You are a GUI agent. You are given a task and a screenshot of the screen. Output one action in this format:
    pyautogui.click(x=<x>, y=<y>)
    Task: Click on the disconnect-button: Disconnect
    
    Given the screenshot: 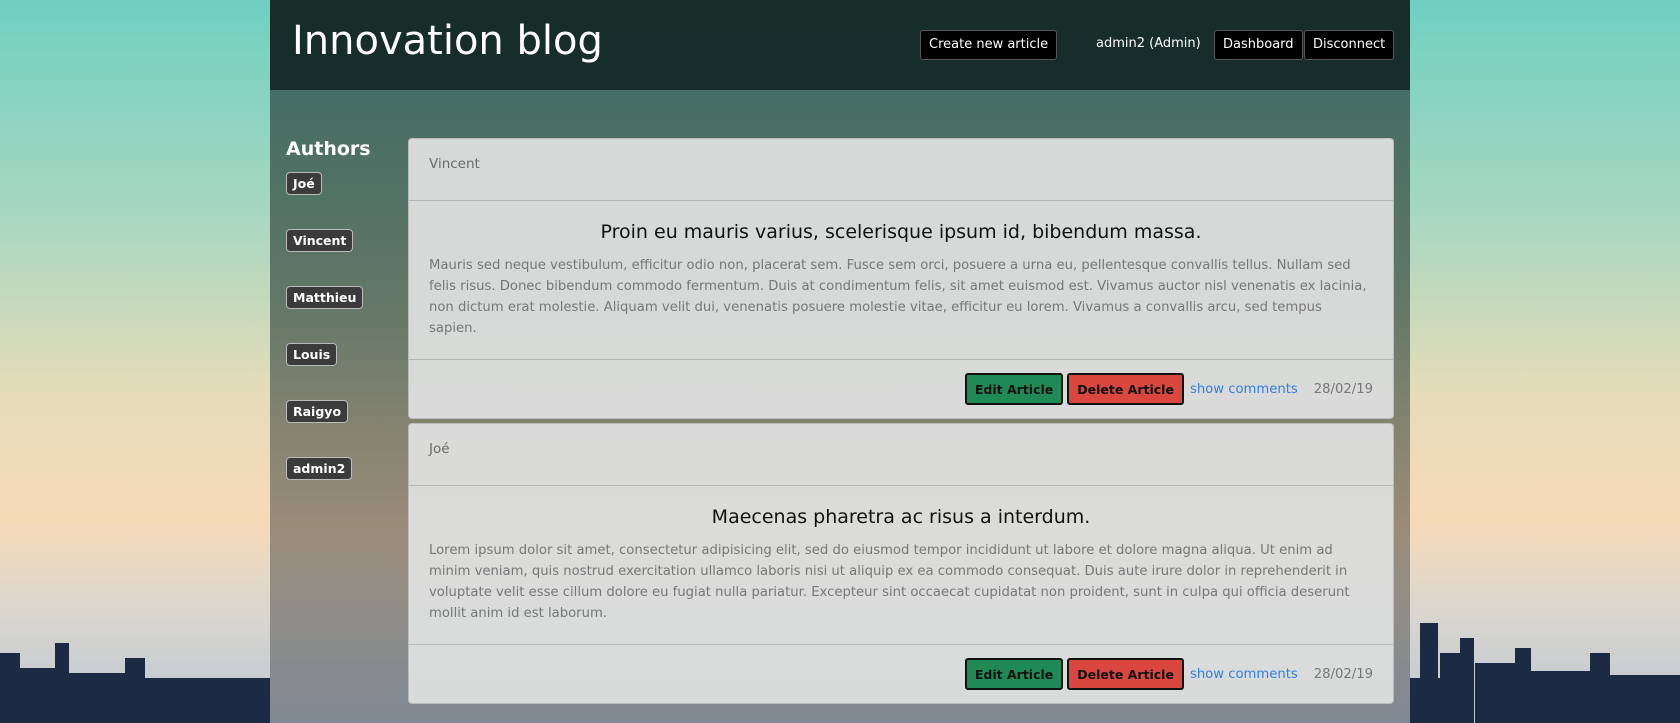 What is the action you would take?
    pyautogui.click(x=1349, y=45)
    